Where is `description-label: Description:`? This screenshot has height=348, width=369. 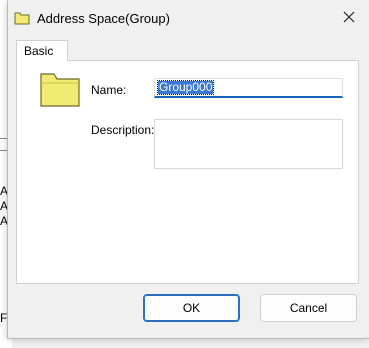 description-label: Description: is located at coordinates (123, 130).